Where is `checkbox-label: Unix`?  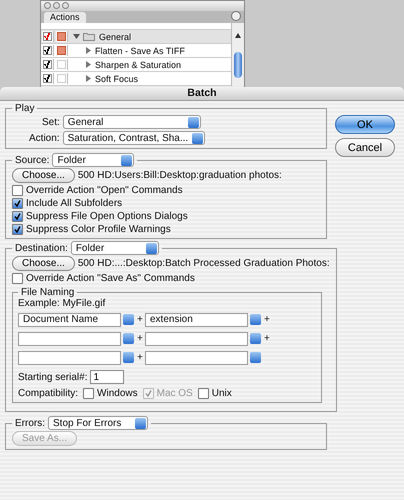
checkbox-label: Unix is located at coordinates (222, 393).